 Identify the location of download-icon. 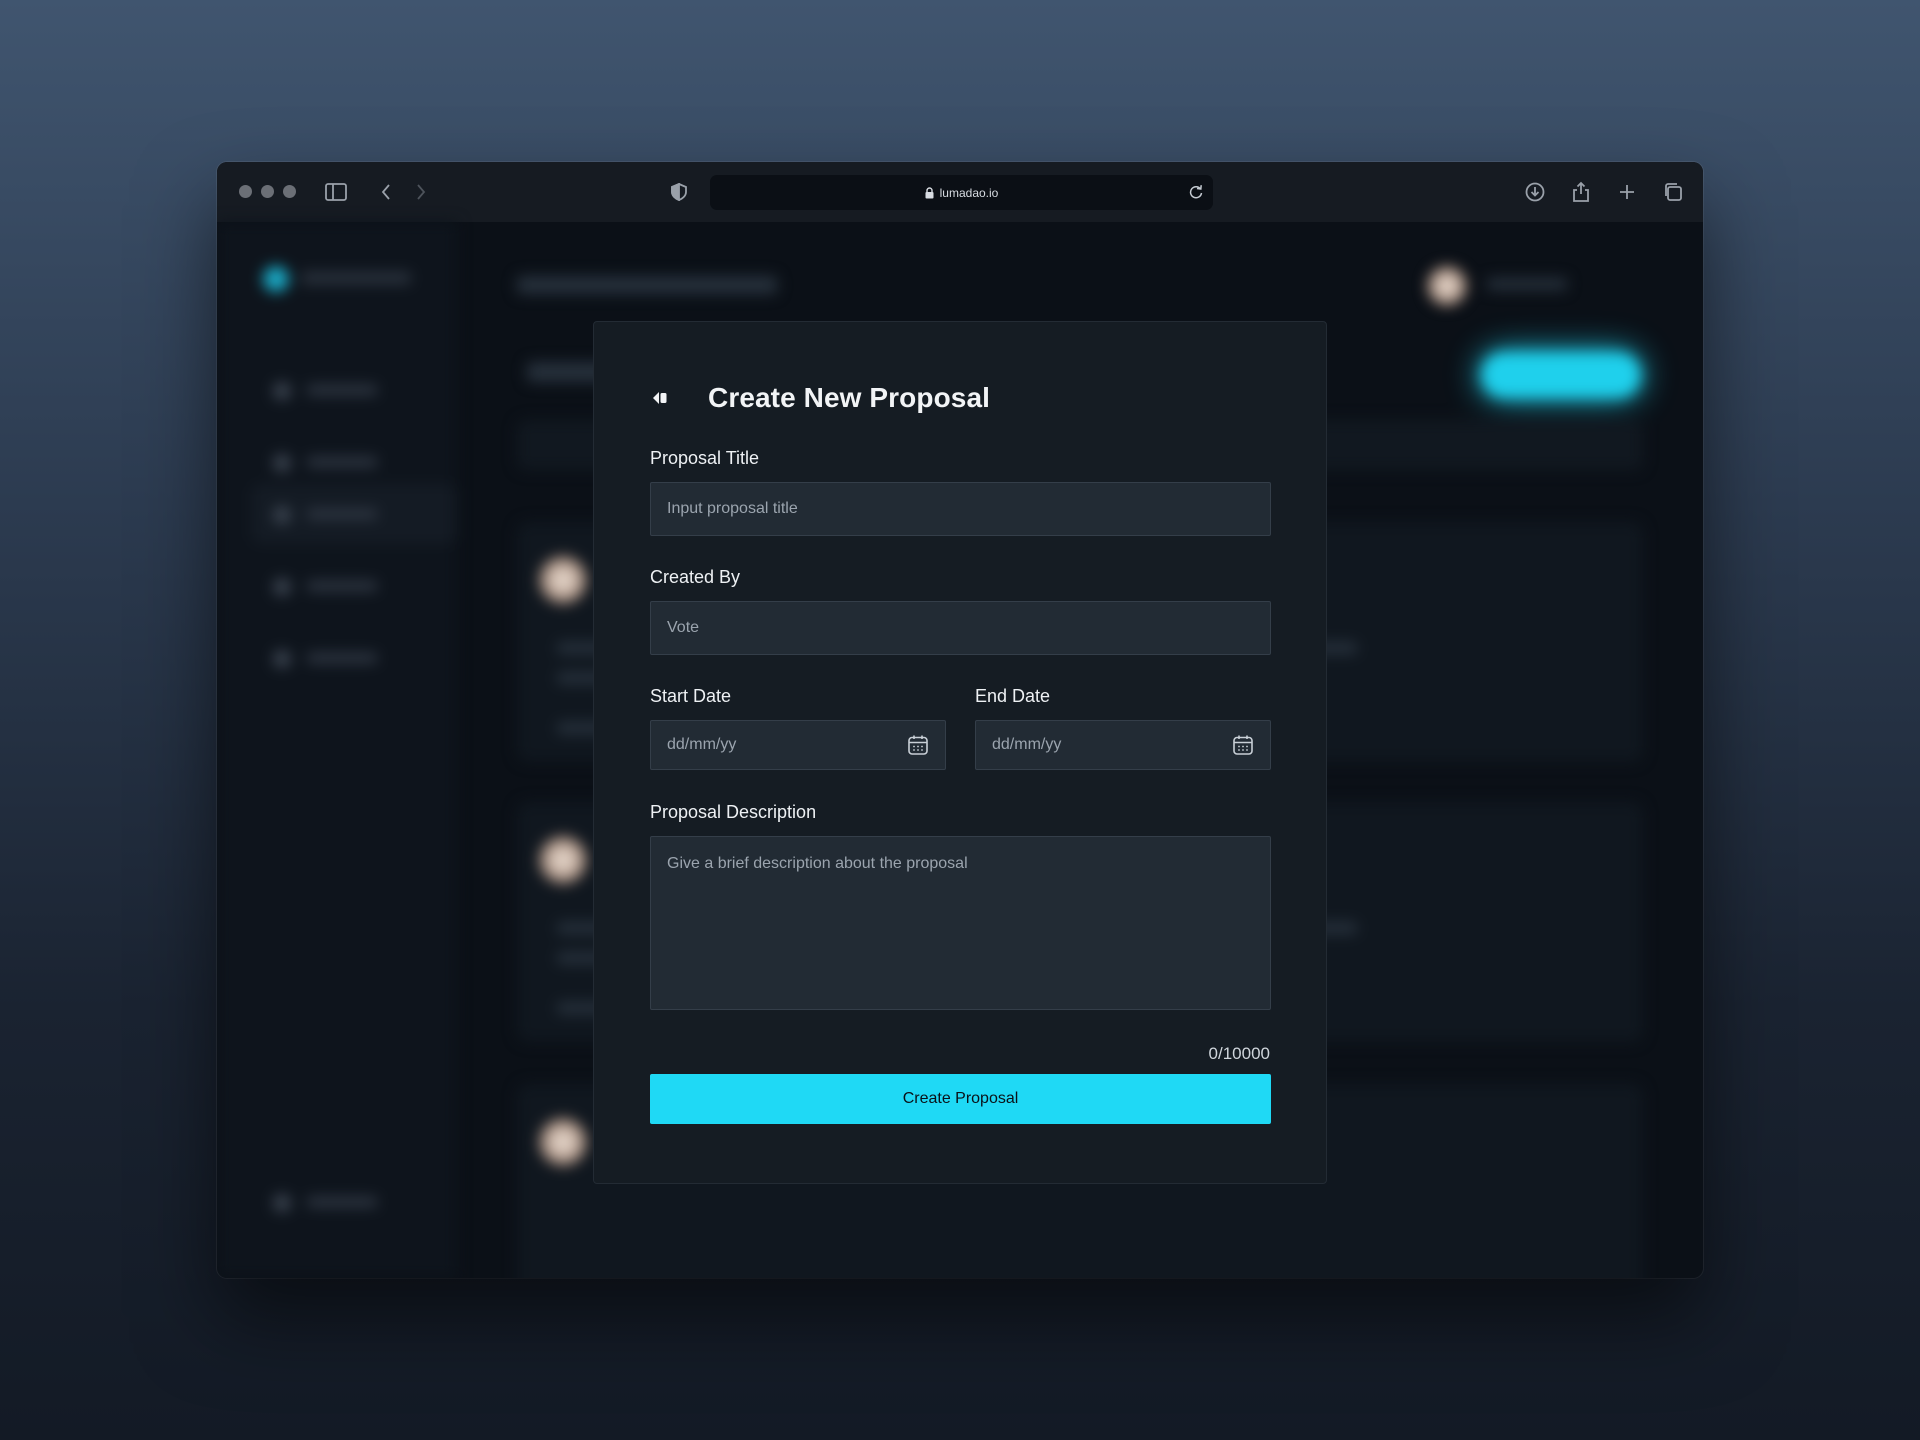
(1535, 192).